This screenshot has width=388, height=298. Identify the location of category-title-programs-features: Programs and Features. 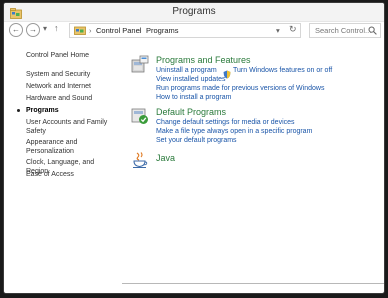
(203, 60).